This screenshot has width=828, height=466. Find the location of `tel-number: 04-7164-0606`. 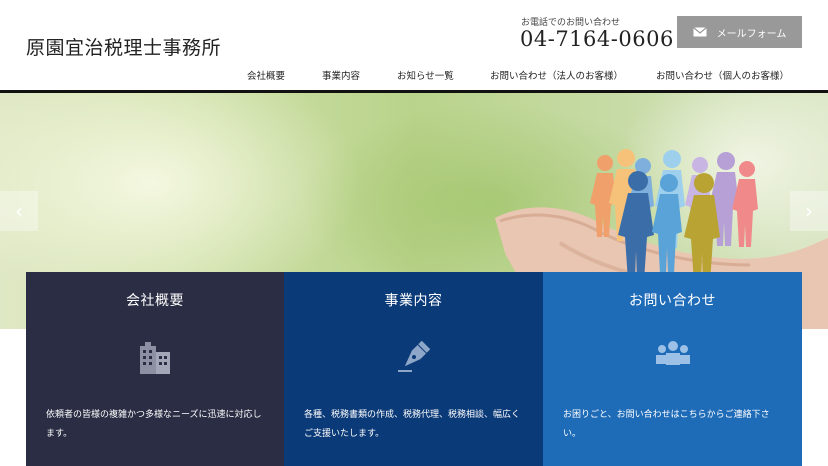

tel-number: 04-7164-0606 is located at coordinates (597, 39).